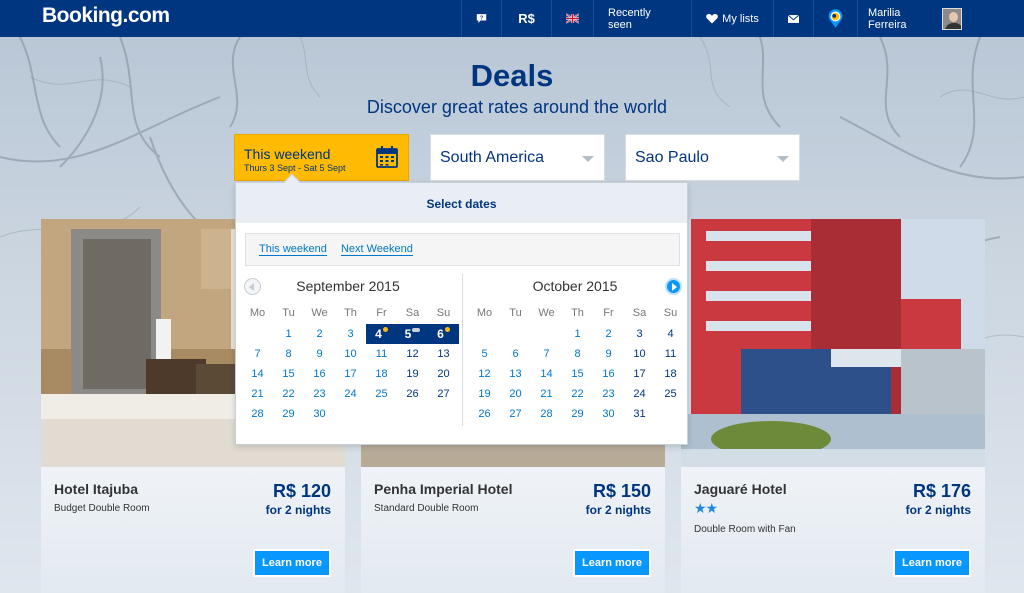  I want to click on sun-icon, so click(385, 329).